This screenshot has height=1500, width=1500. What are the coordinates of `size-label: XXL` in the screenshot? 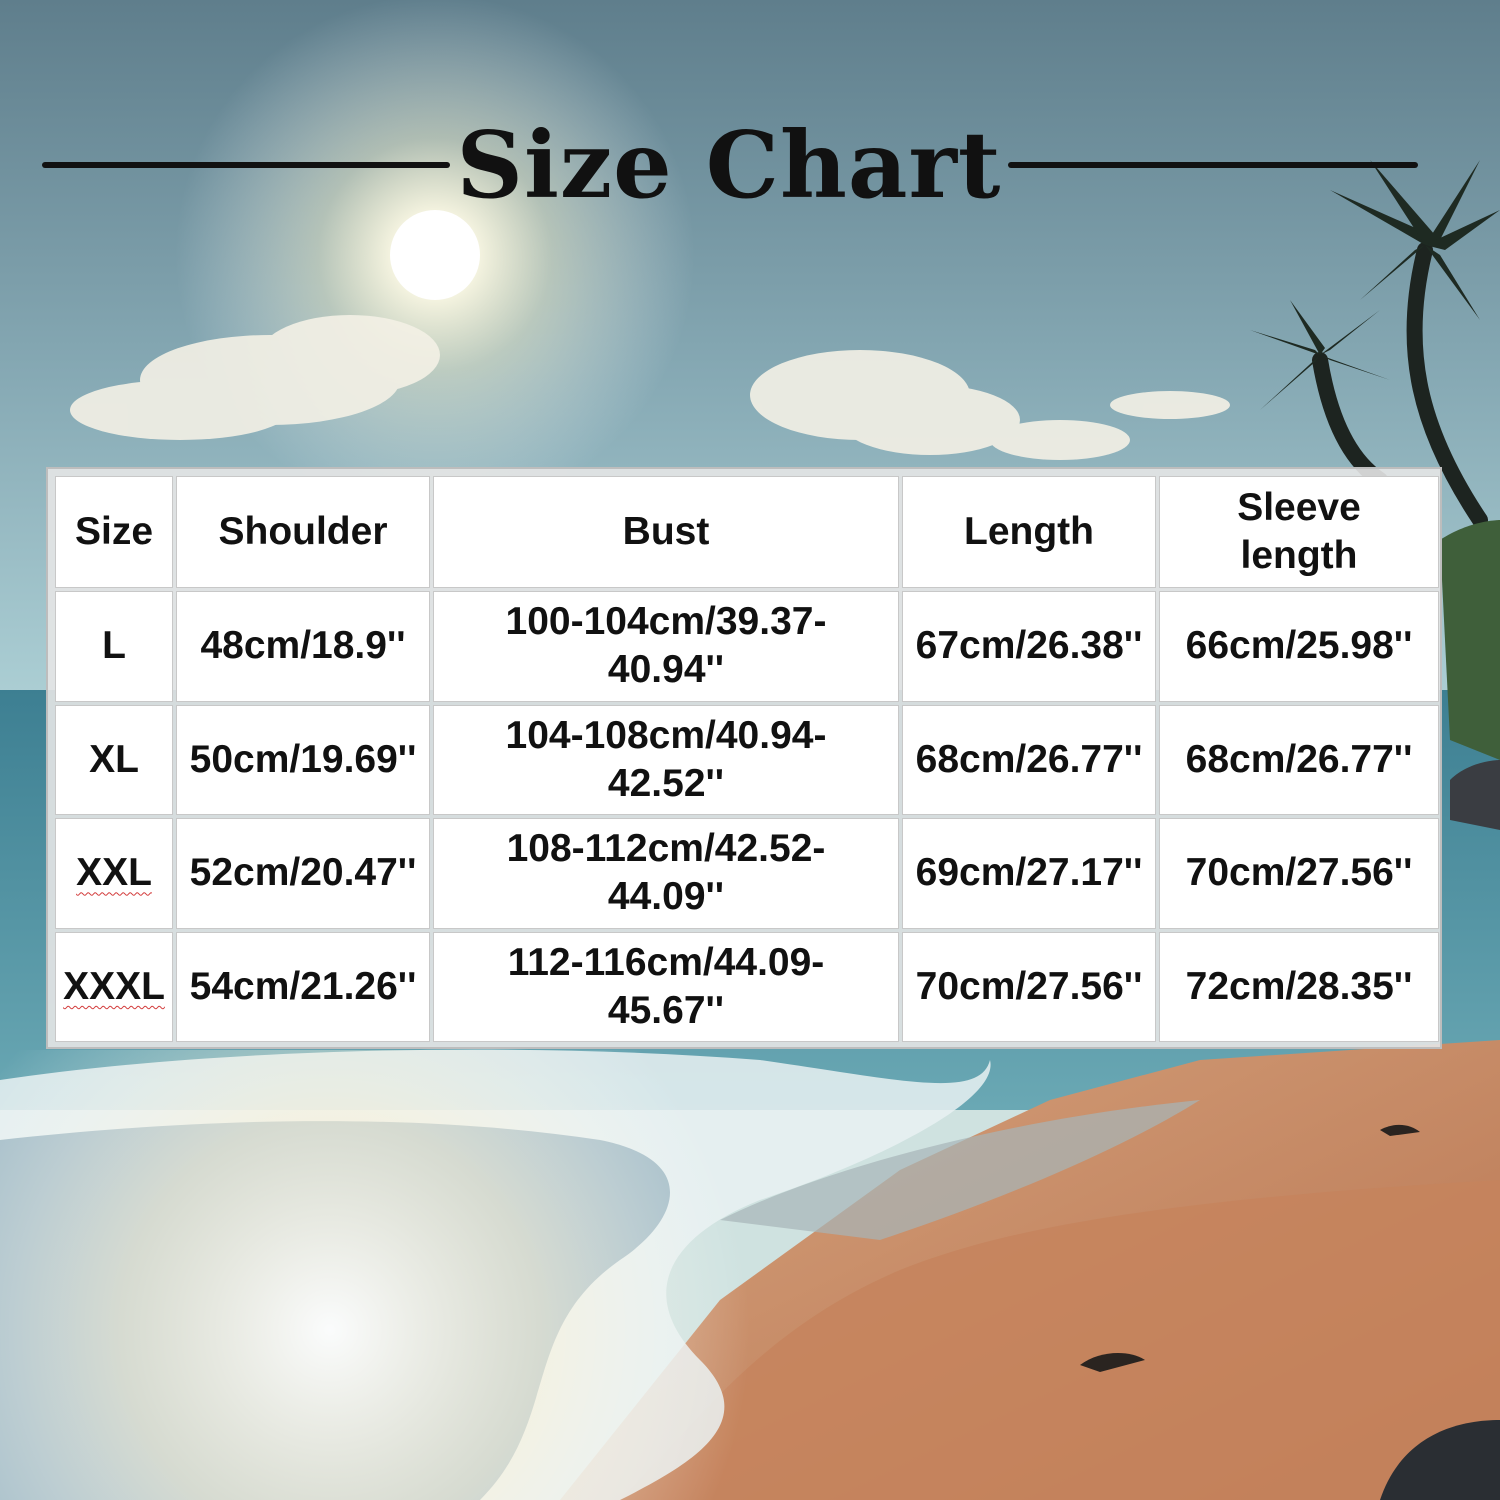 It's located at (114, 873).